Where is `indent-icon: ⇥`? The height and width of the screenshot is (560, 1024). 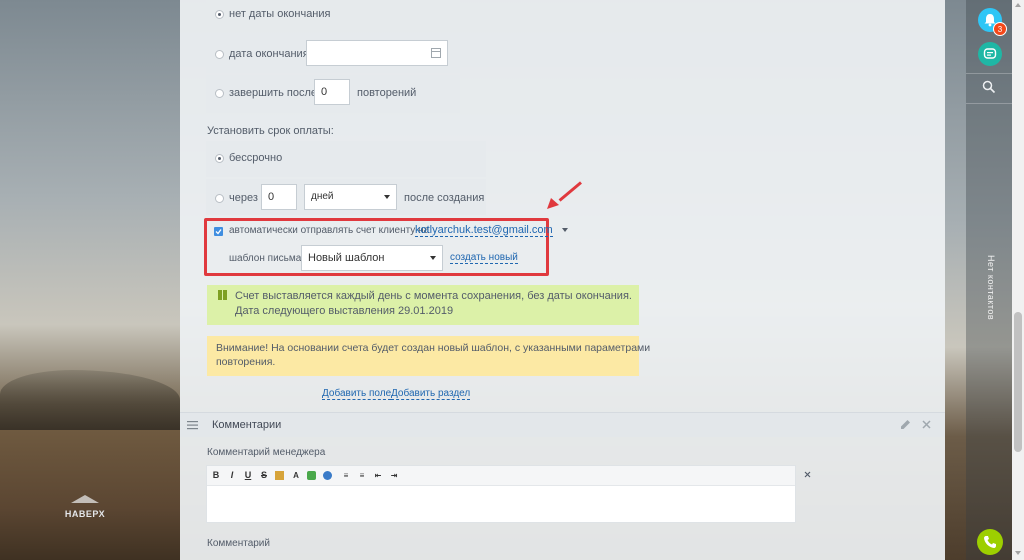
indent-icon: ⇥ is located at coordinates (394, 475).